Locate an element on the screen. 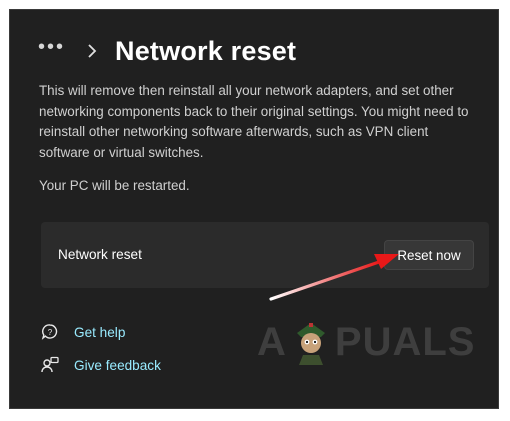 The width and height of the screenshot is (510, 421). watermark-text-left: A is located at coordinates (272, 341).